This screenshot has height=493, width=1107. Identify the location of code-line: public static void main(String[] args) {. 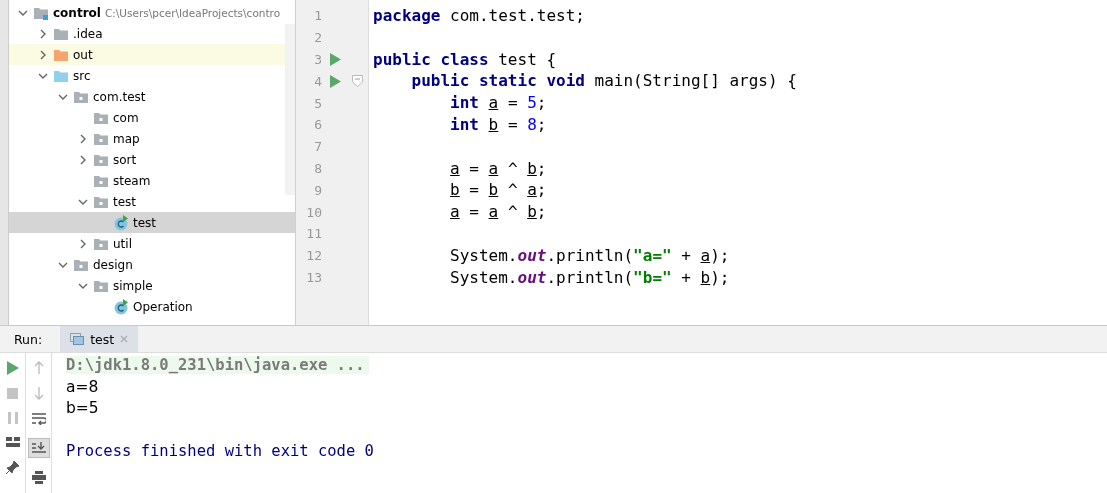
(603, 81).